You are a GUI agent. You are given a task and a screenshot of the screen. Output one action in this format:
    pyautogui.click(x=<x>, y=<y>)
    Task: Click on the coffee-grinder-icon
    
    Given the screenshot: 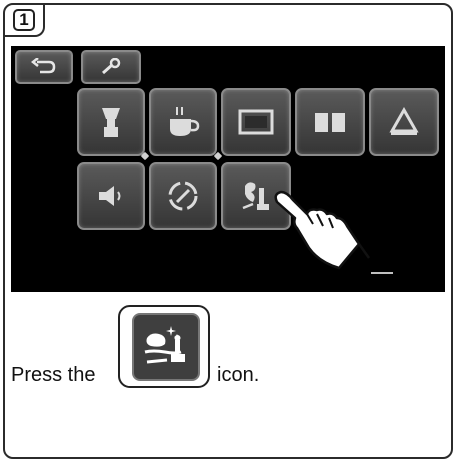 What is the action you would take?
    pyautogui.click(x=111, y=122)
    